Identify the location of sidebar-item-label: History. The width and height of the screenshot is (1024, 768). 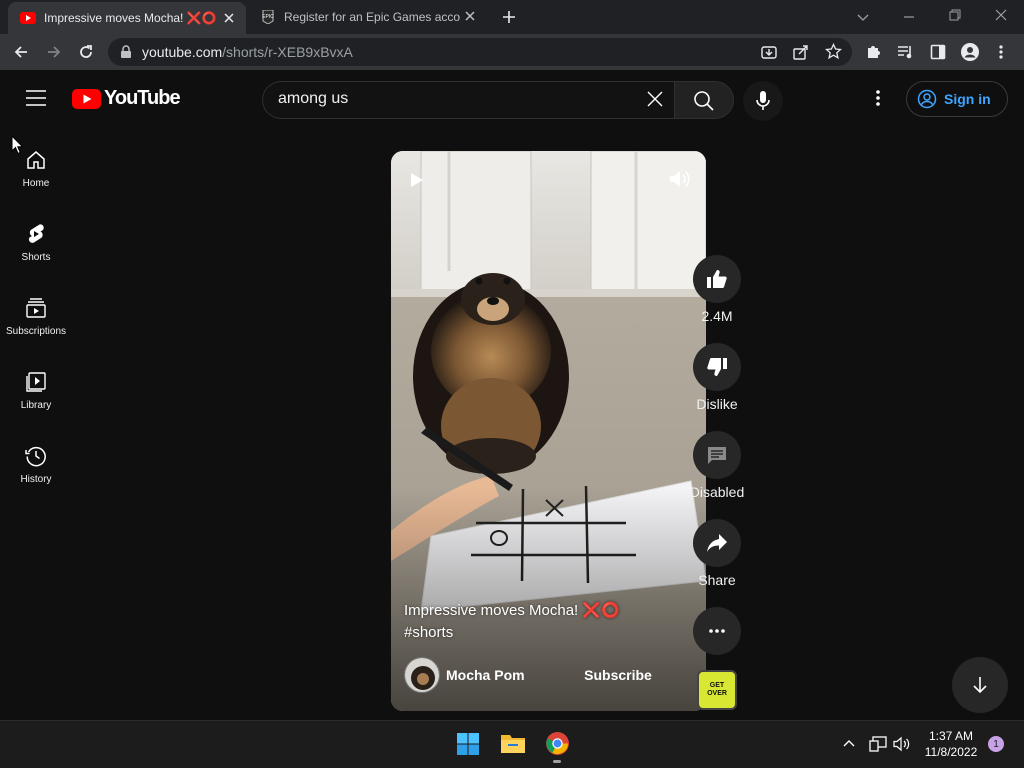
(36, 479).